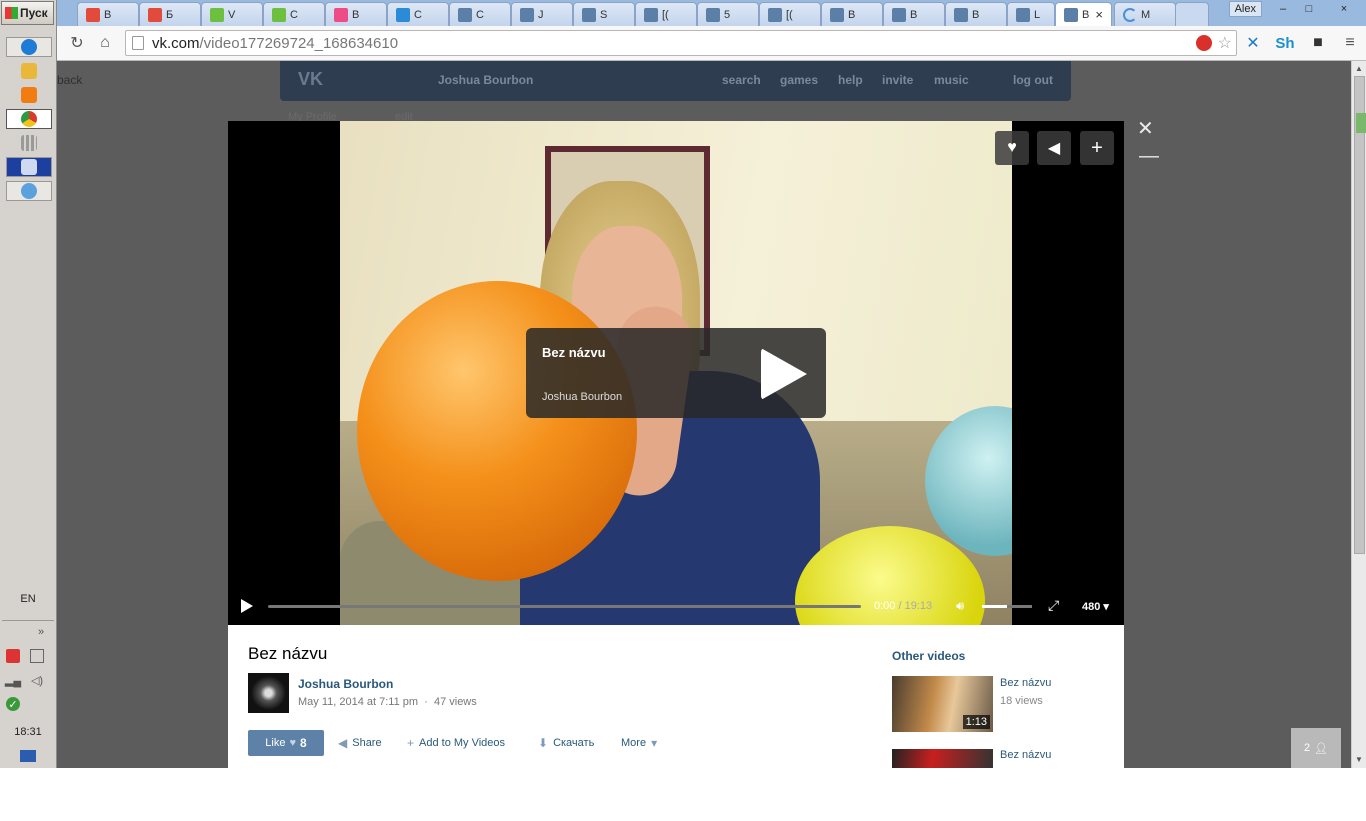 This screenshot has width=1366, height=821. What do you see at coordinates (1053, 605) in the screenshot?
I see `fullscreen-icon: ⤢` at bounding box center [1053, 605].